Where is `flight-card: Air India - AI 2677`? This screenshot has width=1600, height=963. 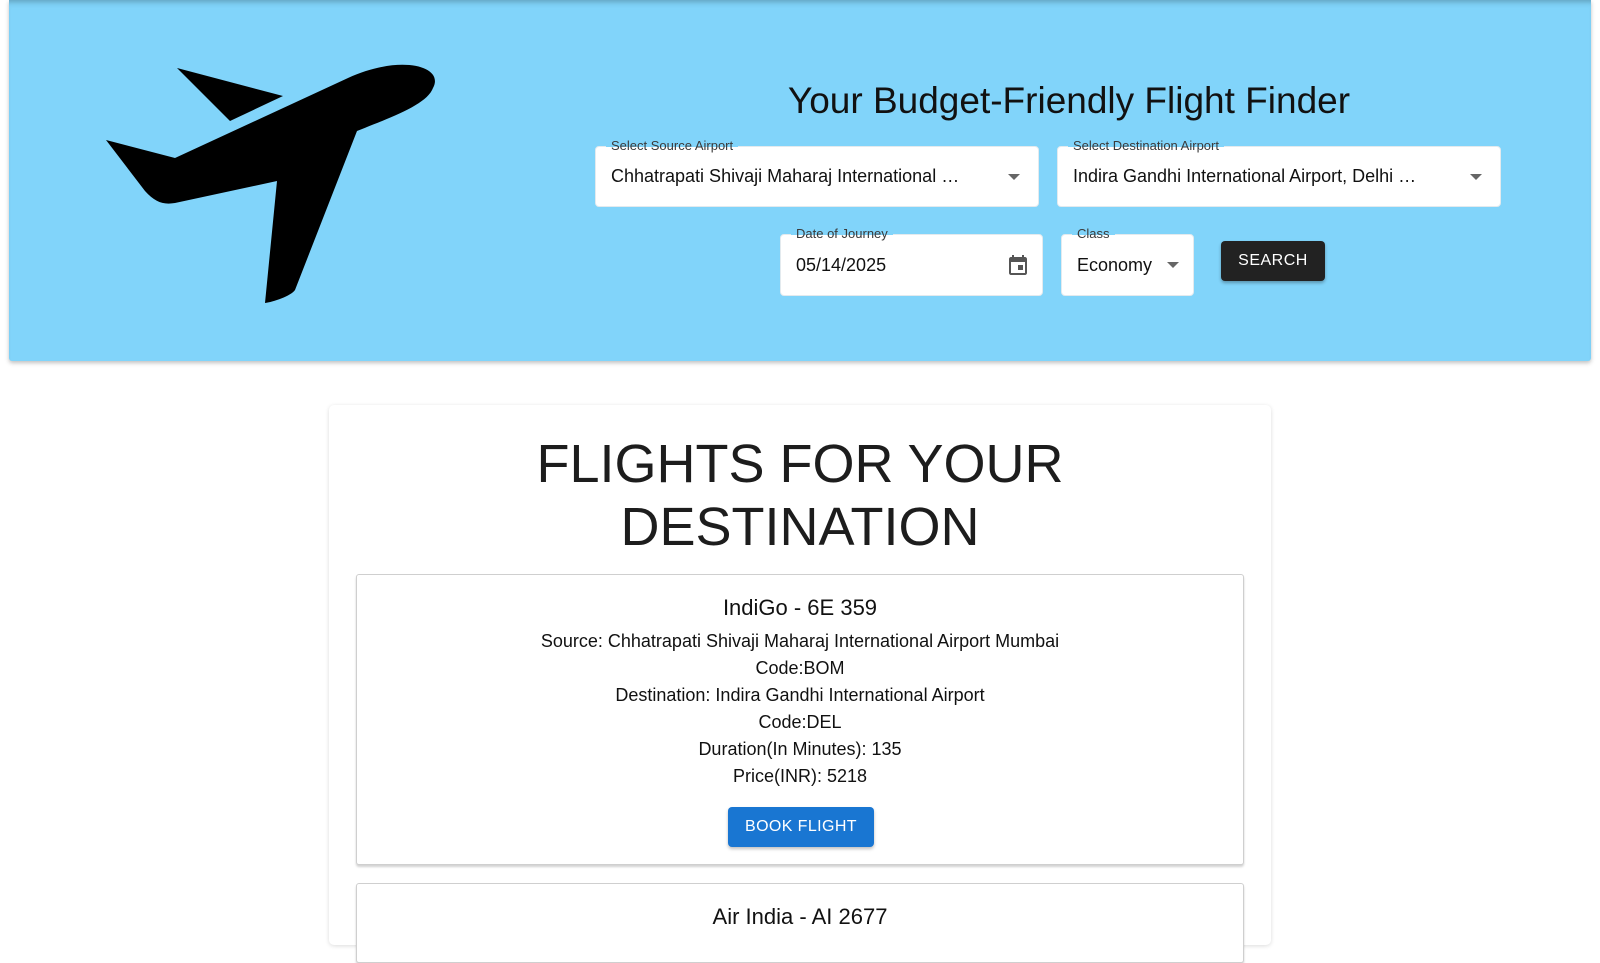
flight-card: Air India - AI 2677 is located at coordinates (800, 923).